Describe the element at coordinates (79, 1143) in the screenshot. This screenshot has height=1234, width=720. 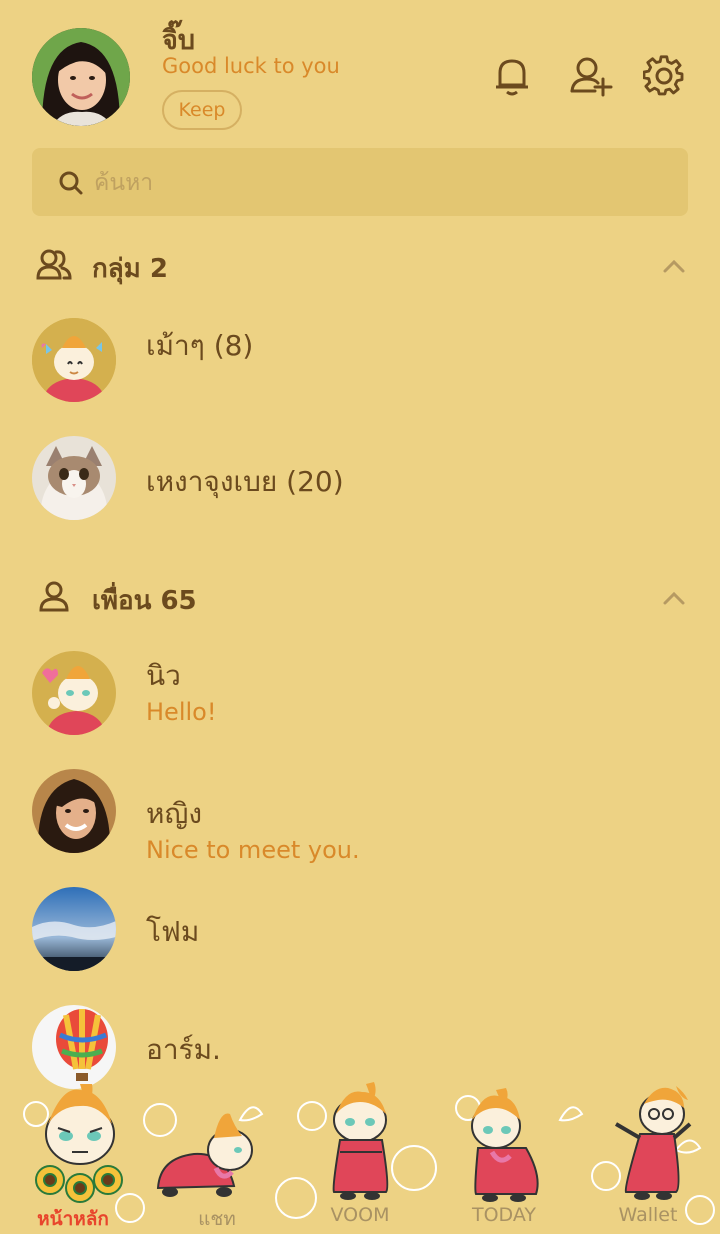
I see `home-tab-icon` at that location.